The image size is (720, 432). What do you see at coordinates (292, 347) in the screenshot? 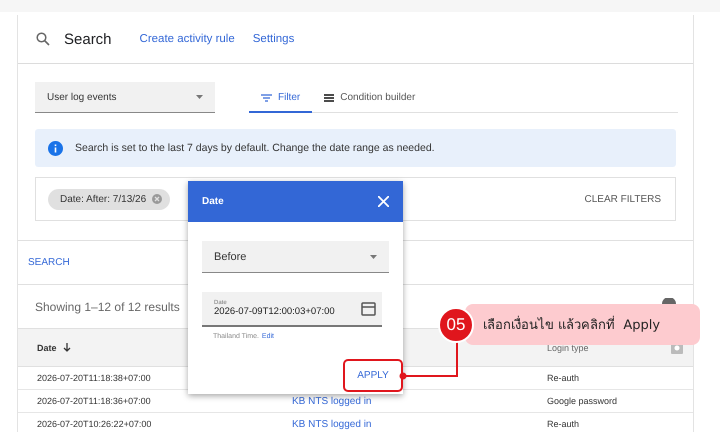
I see `column-header: Date` at bounding box center [292, 347].